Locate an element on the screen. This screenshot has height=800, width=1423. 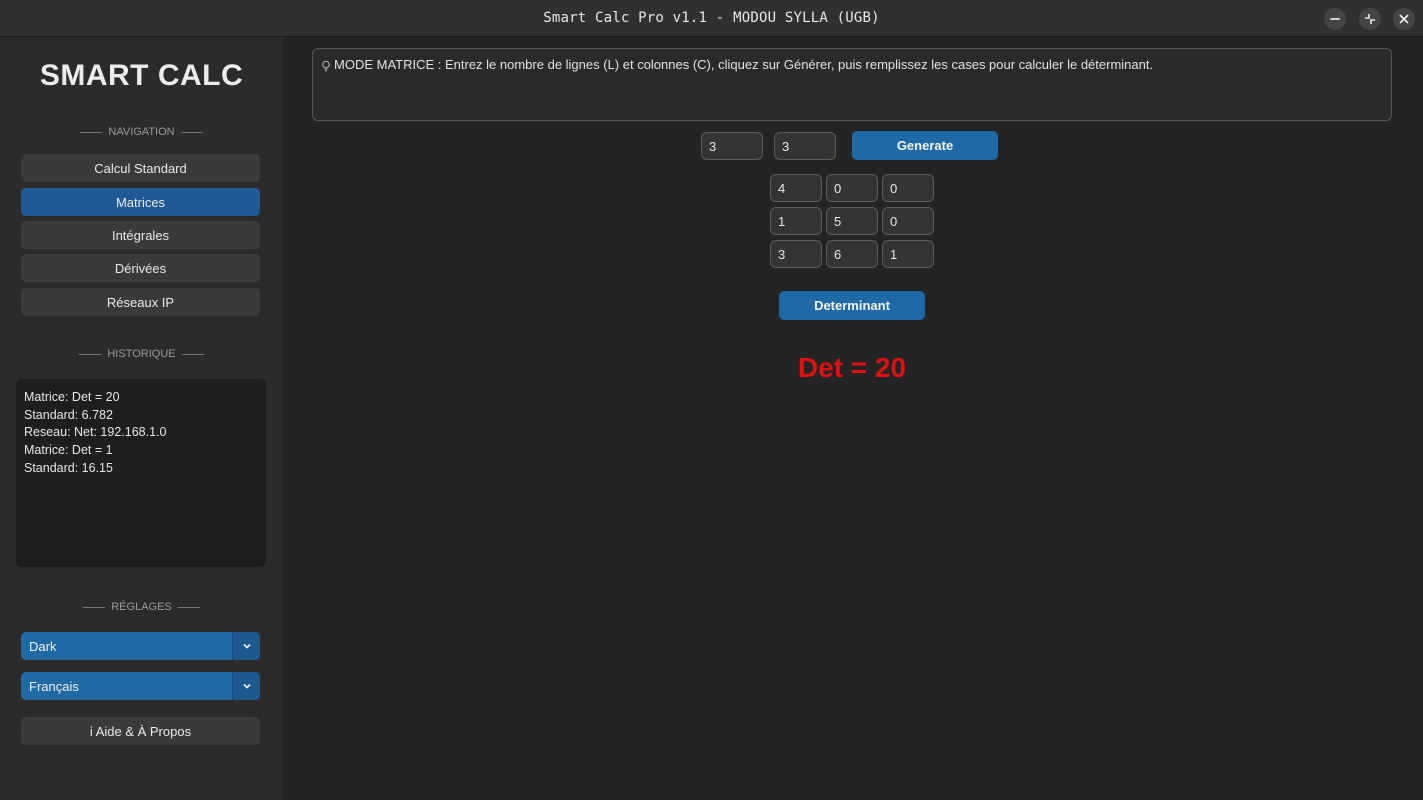
nav-label: Dérivées is located at coordinates (140, 268).